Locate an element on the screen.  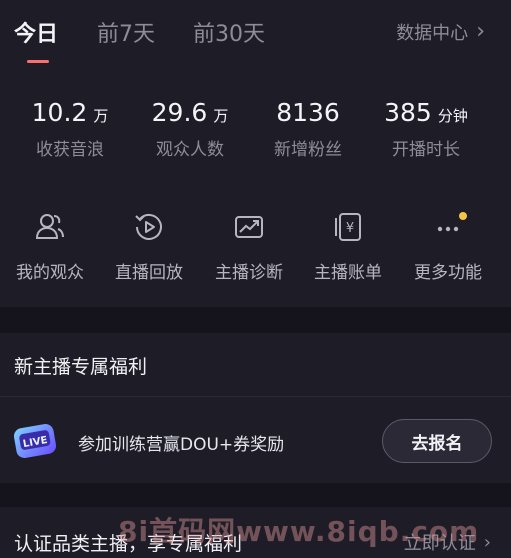
stat-value: 385 is located at coordinates (408, 112).